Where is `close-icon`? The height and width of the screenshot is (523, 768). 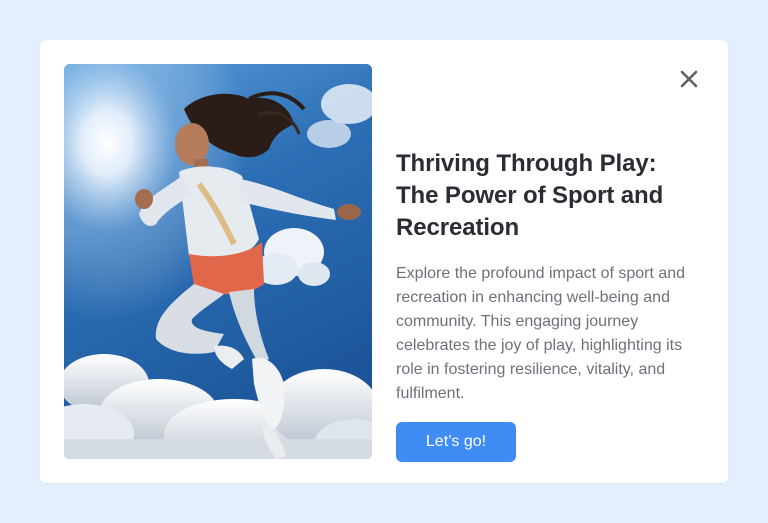
close-icon is located at coordinates (689, 79).